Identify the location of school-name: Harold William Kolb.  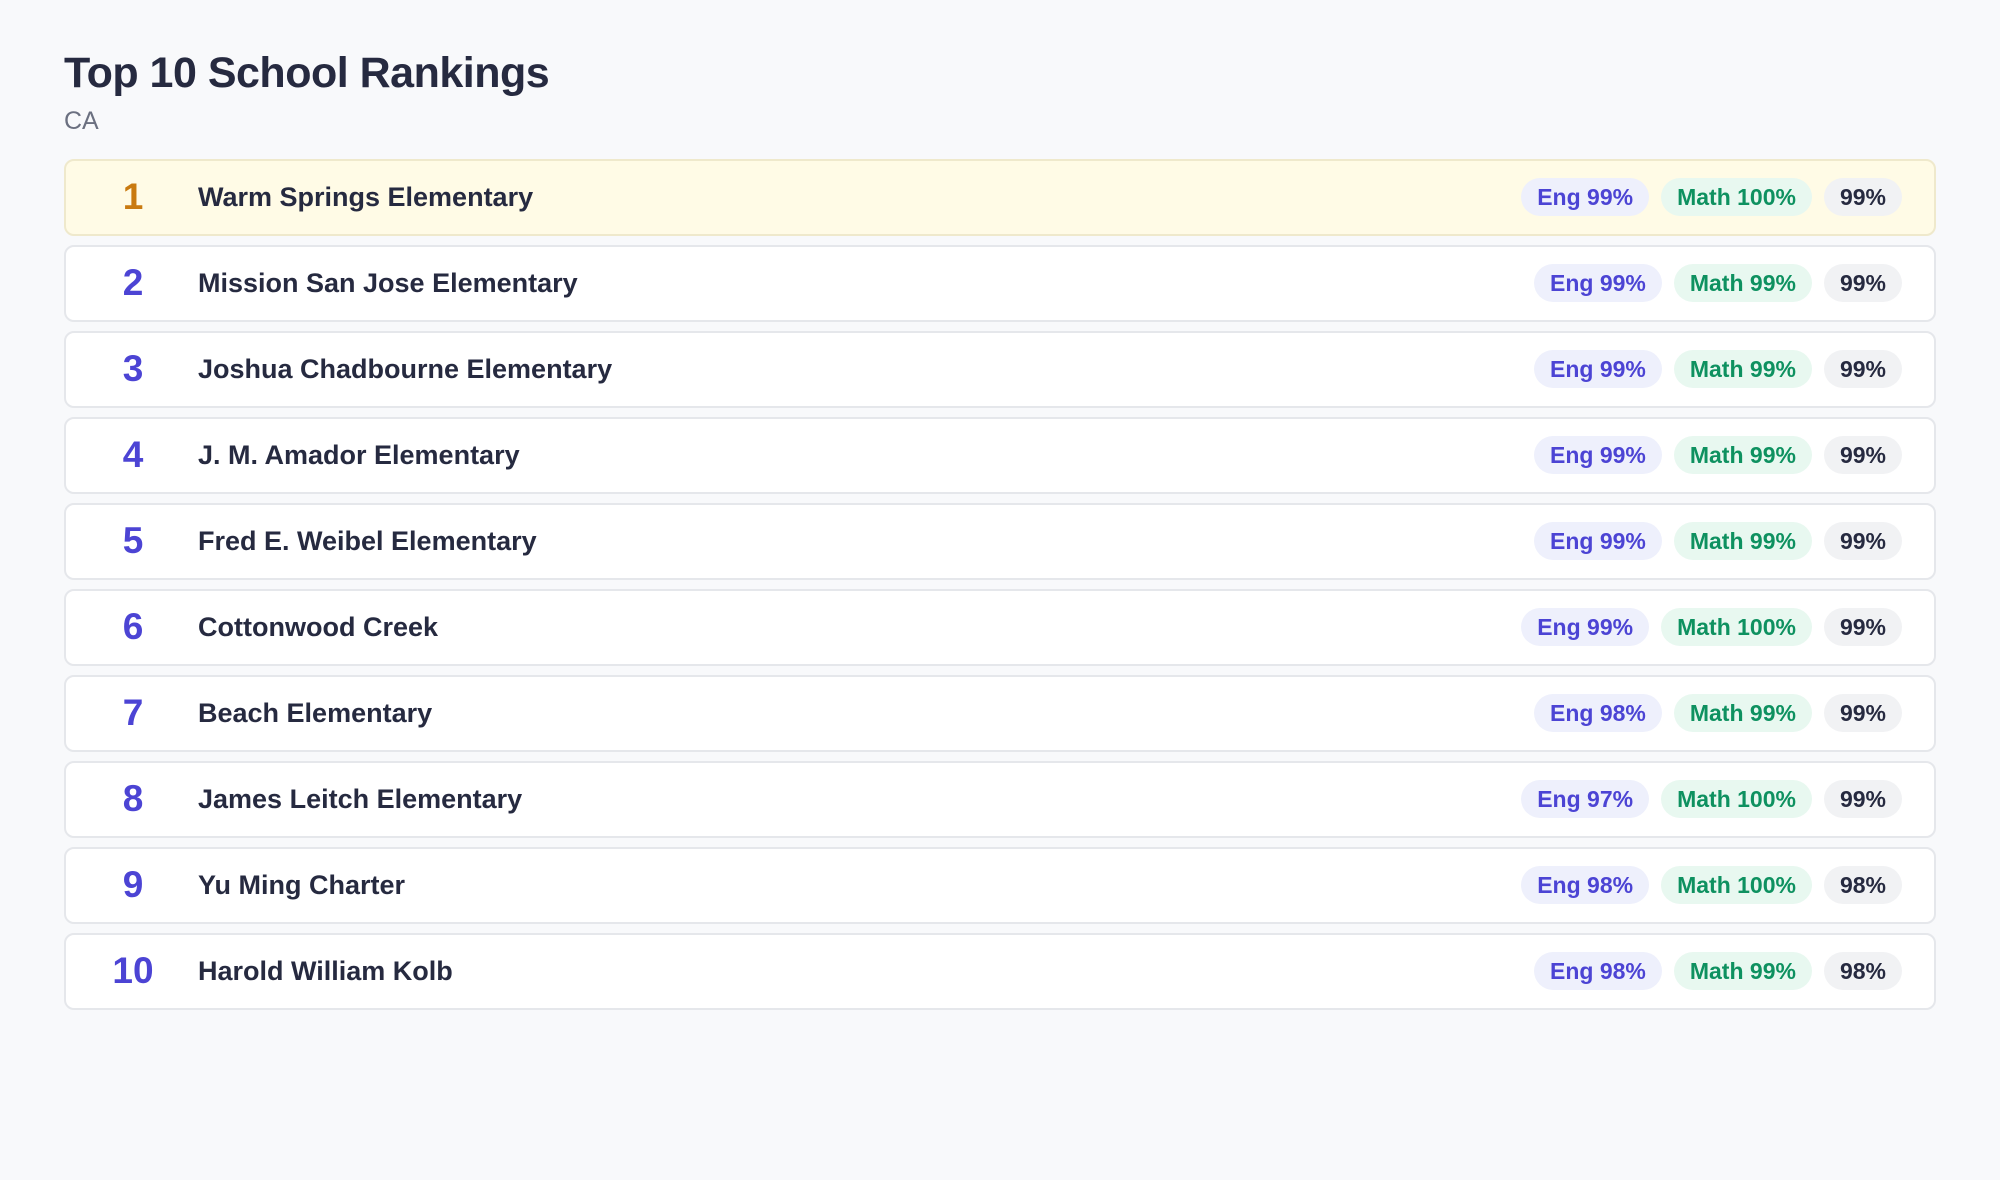
(325, 970).